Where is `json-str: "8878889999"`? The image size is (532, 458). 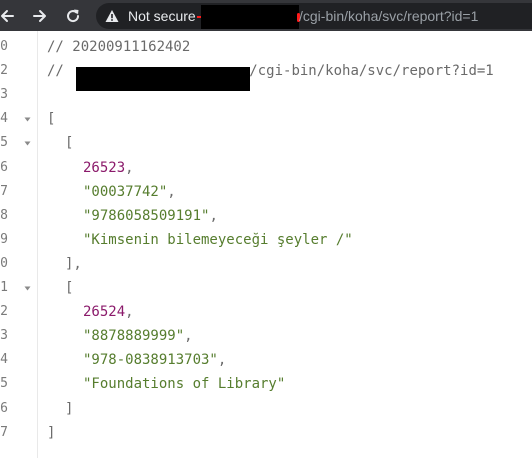
json-str: "8878889999" is located at coordinates (134, 336).